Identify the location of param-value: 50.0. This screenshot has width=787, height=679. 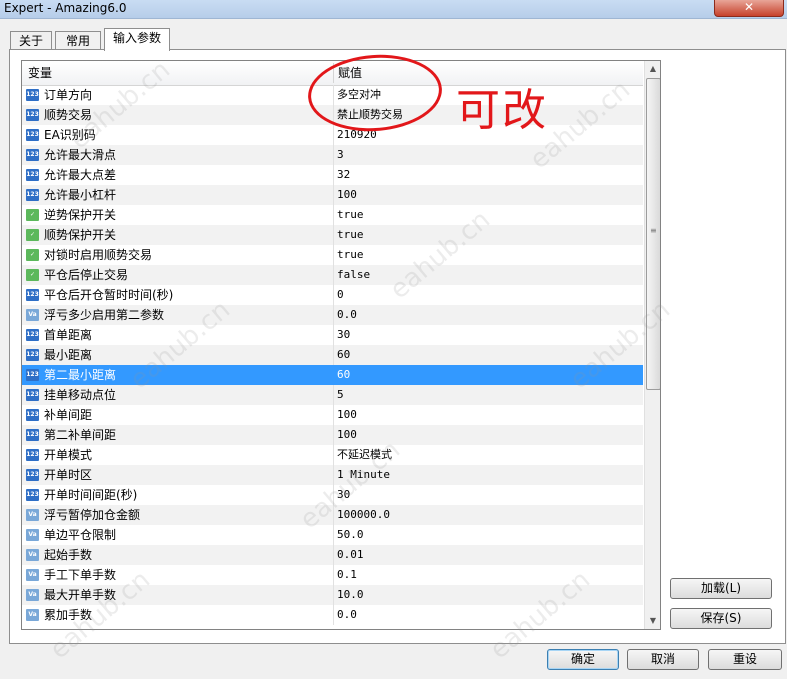
(350, 535).